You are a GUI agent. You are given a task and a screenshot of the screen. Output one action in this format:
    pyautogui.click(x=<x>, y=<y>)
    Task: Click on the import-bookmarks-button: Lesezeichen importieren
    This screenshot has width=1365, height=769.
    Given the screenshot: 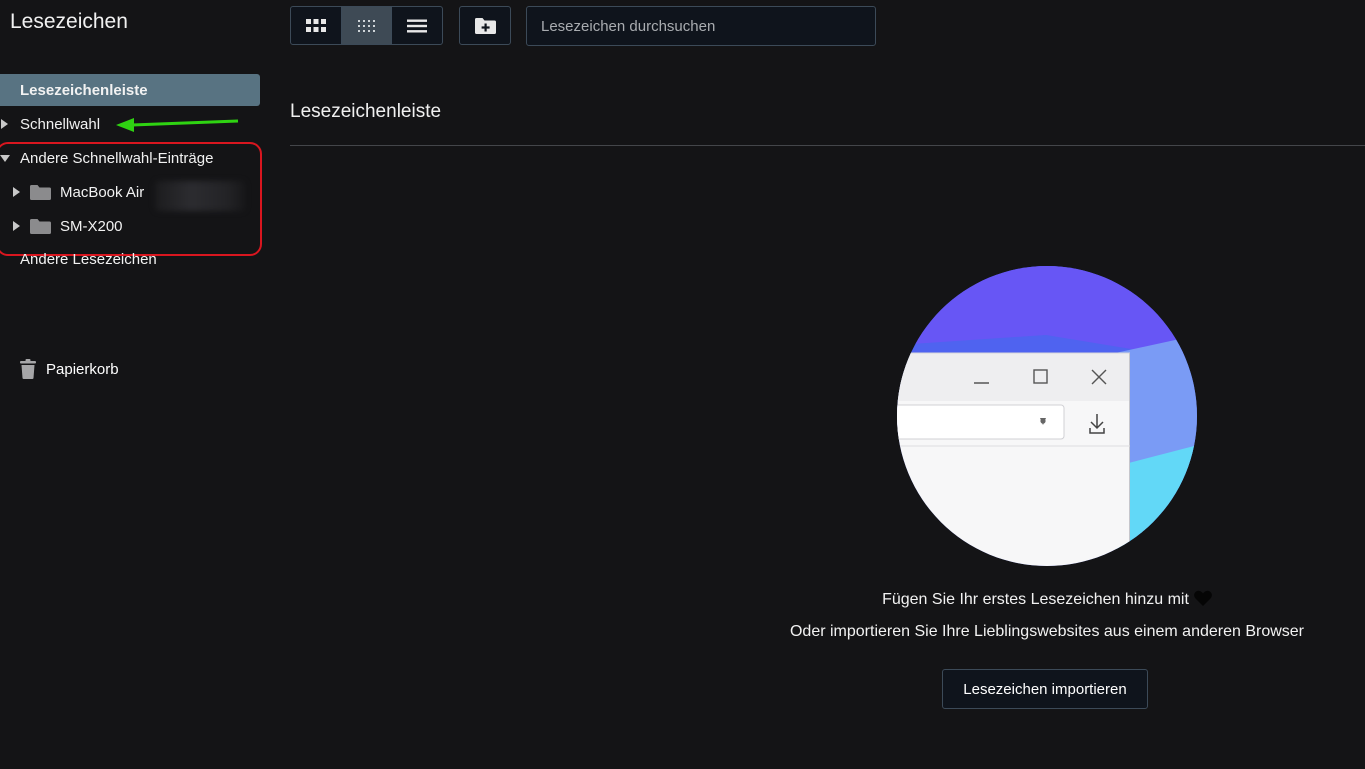 What is the action you would take?
    pyautogui.click(x=1045, y=689)
    